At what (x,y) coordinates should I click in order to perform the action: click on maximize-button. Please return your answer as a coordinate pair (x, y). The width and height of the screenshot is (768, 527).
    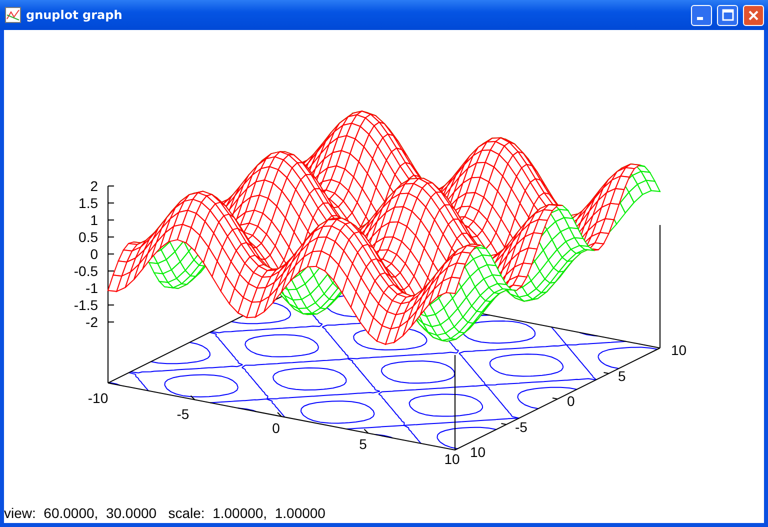
    Looking at the image, I should click on (727, 15).